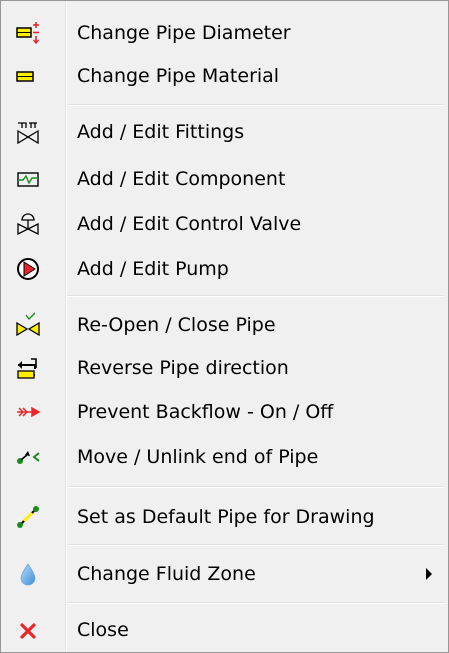 The height and width of the screenshot is (653, 449). I want to click on menu-item-prevent-backflow: Prevent Backflow - On / Off, so click(224, 412).